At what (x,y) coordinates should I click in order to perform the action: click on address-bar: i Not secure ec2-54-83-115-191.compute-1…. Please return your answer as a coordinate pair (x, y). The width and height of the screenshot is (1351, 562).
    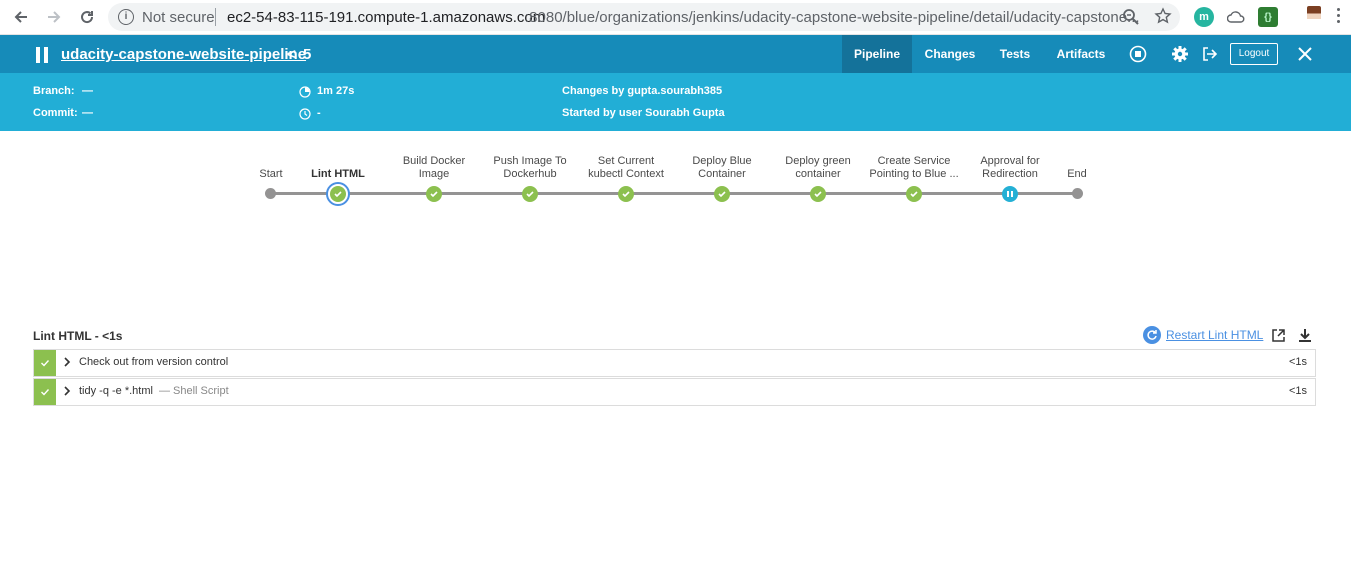
    Looking at the image, I should click on (644, 17).